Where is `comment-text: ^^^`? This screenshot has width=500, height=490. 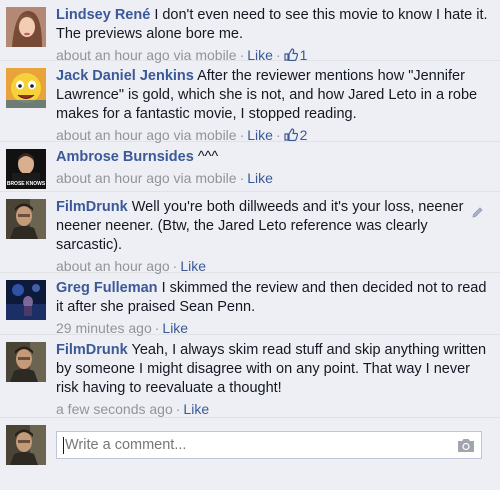
comment-text: ^^^ is located at coordinates (208, 157).